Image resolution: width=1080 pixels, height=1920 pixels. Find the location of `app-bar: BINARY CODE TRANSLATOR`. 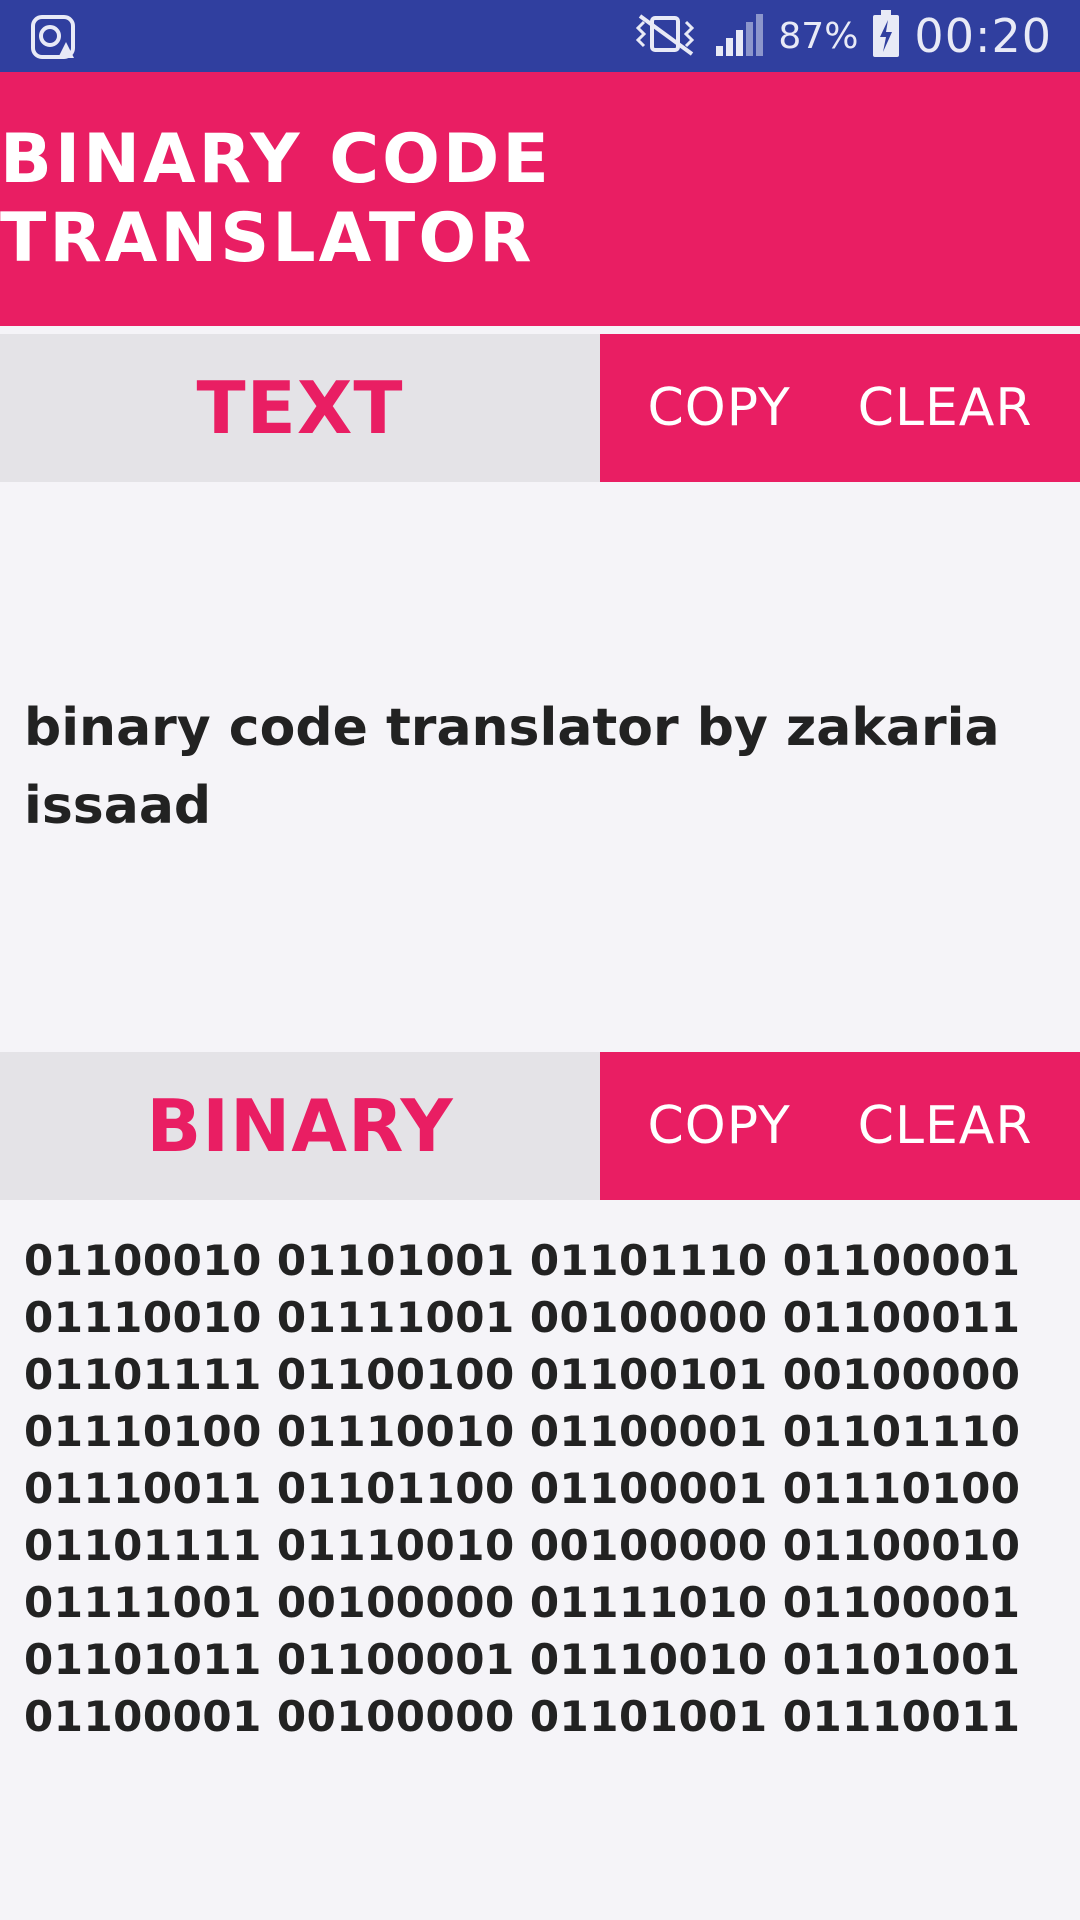

app-bar: BINARY CODE TRANSLATOR is located at coordinates (540, 199).